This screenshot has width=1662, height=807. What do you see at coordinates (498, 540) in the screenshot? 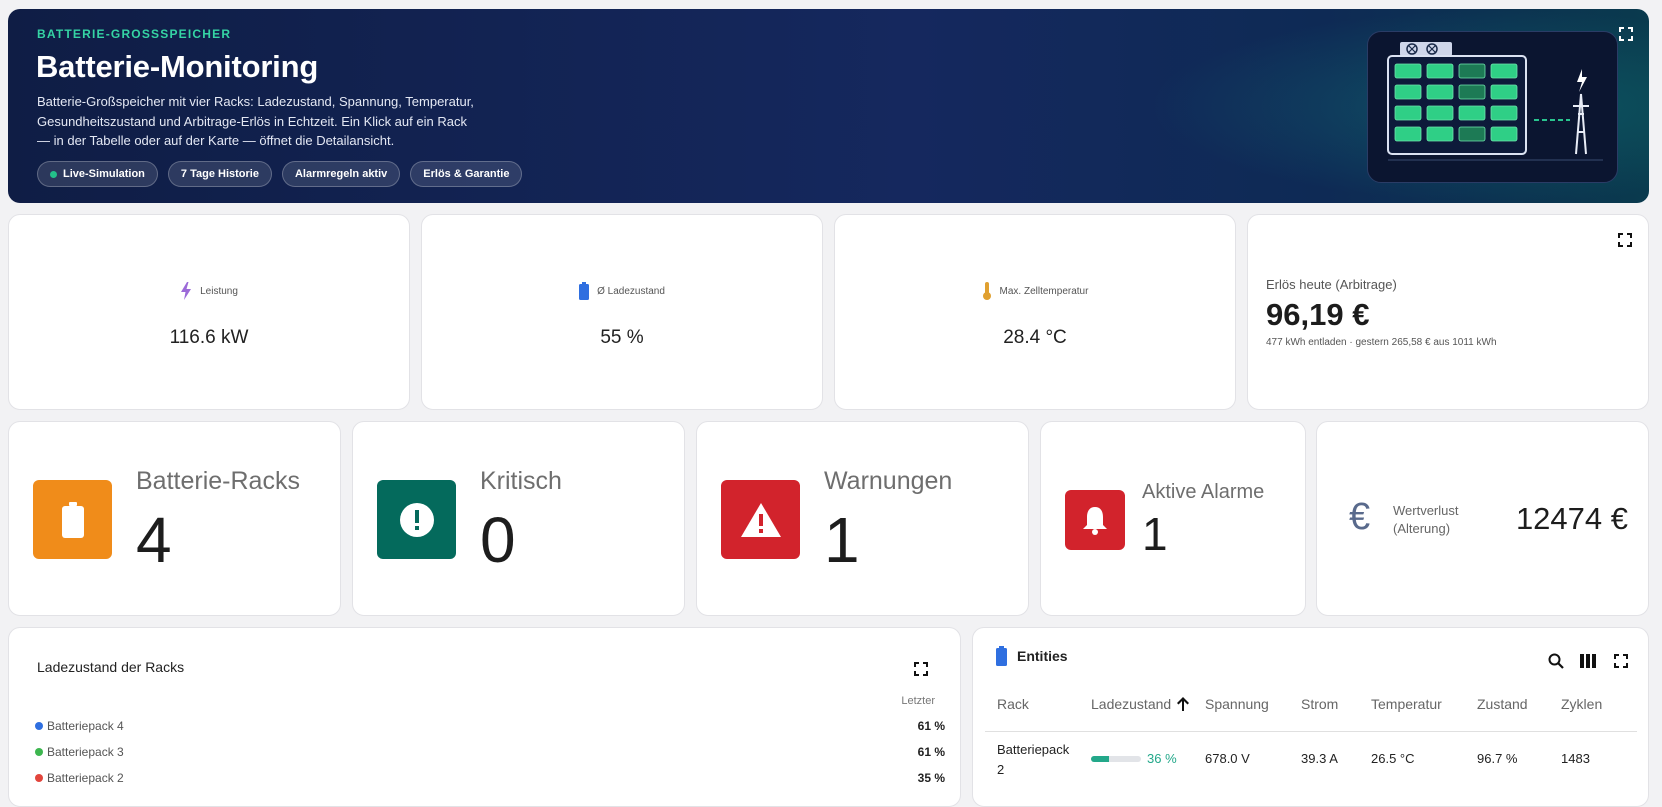
I see `stat-number: 0` at bounding box center [498, 540].